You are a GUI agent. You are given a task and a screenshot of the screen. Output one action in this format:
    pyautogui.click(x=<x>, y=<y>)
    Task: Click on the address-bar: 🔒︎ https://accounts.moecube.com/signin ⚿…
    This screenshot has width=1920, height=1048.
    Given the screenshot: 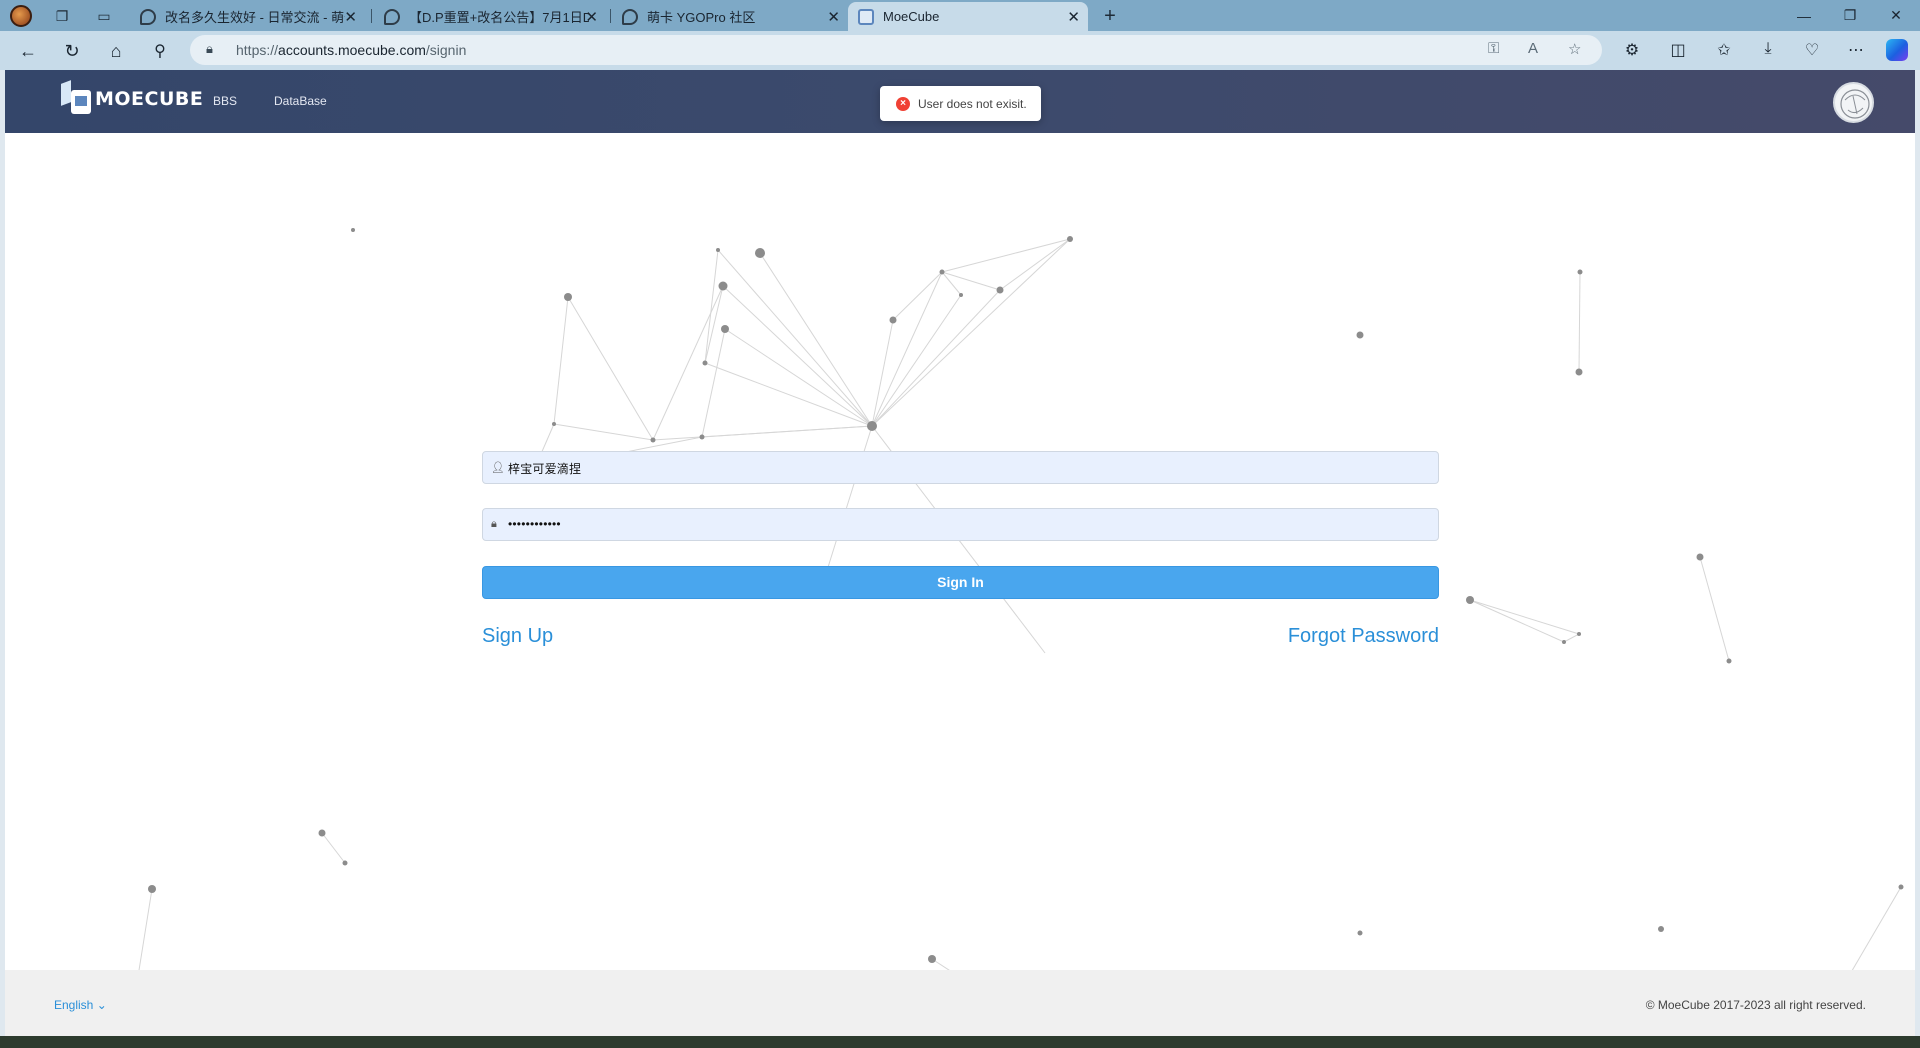 What is the action you would take?
    pyautogui.click(x=896, y=50)
    